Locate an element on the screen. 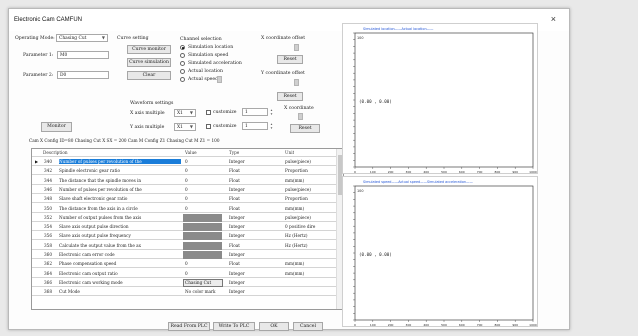 Image resolution: width=638 pixels, height=336 pixels. read-from-plc-button: Read From PLC is located at coordinates (189, 326).